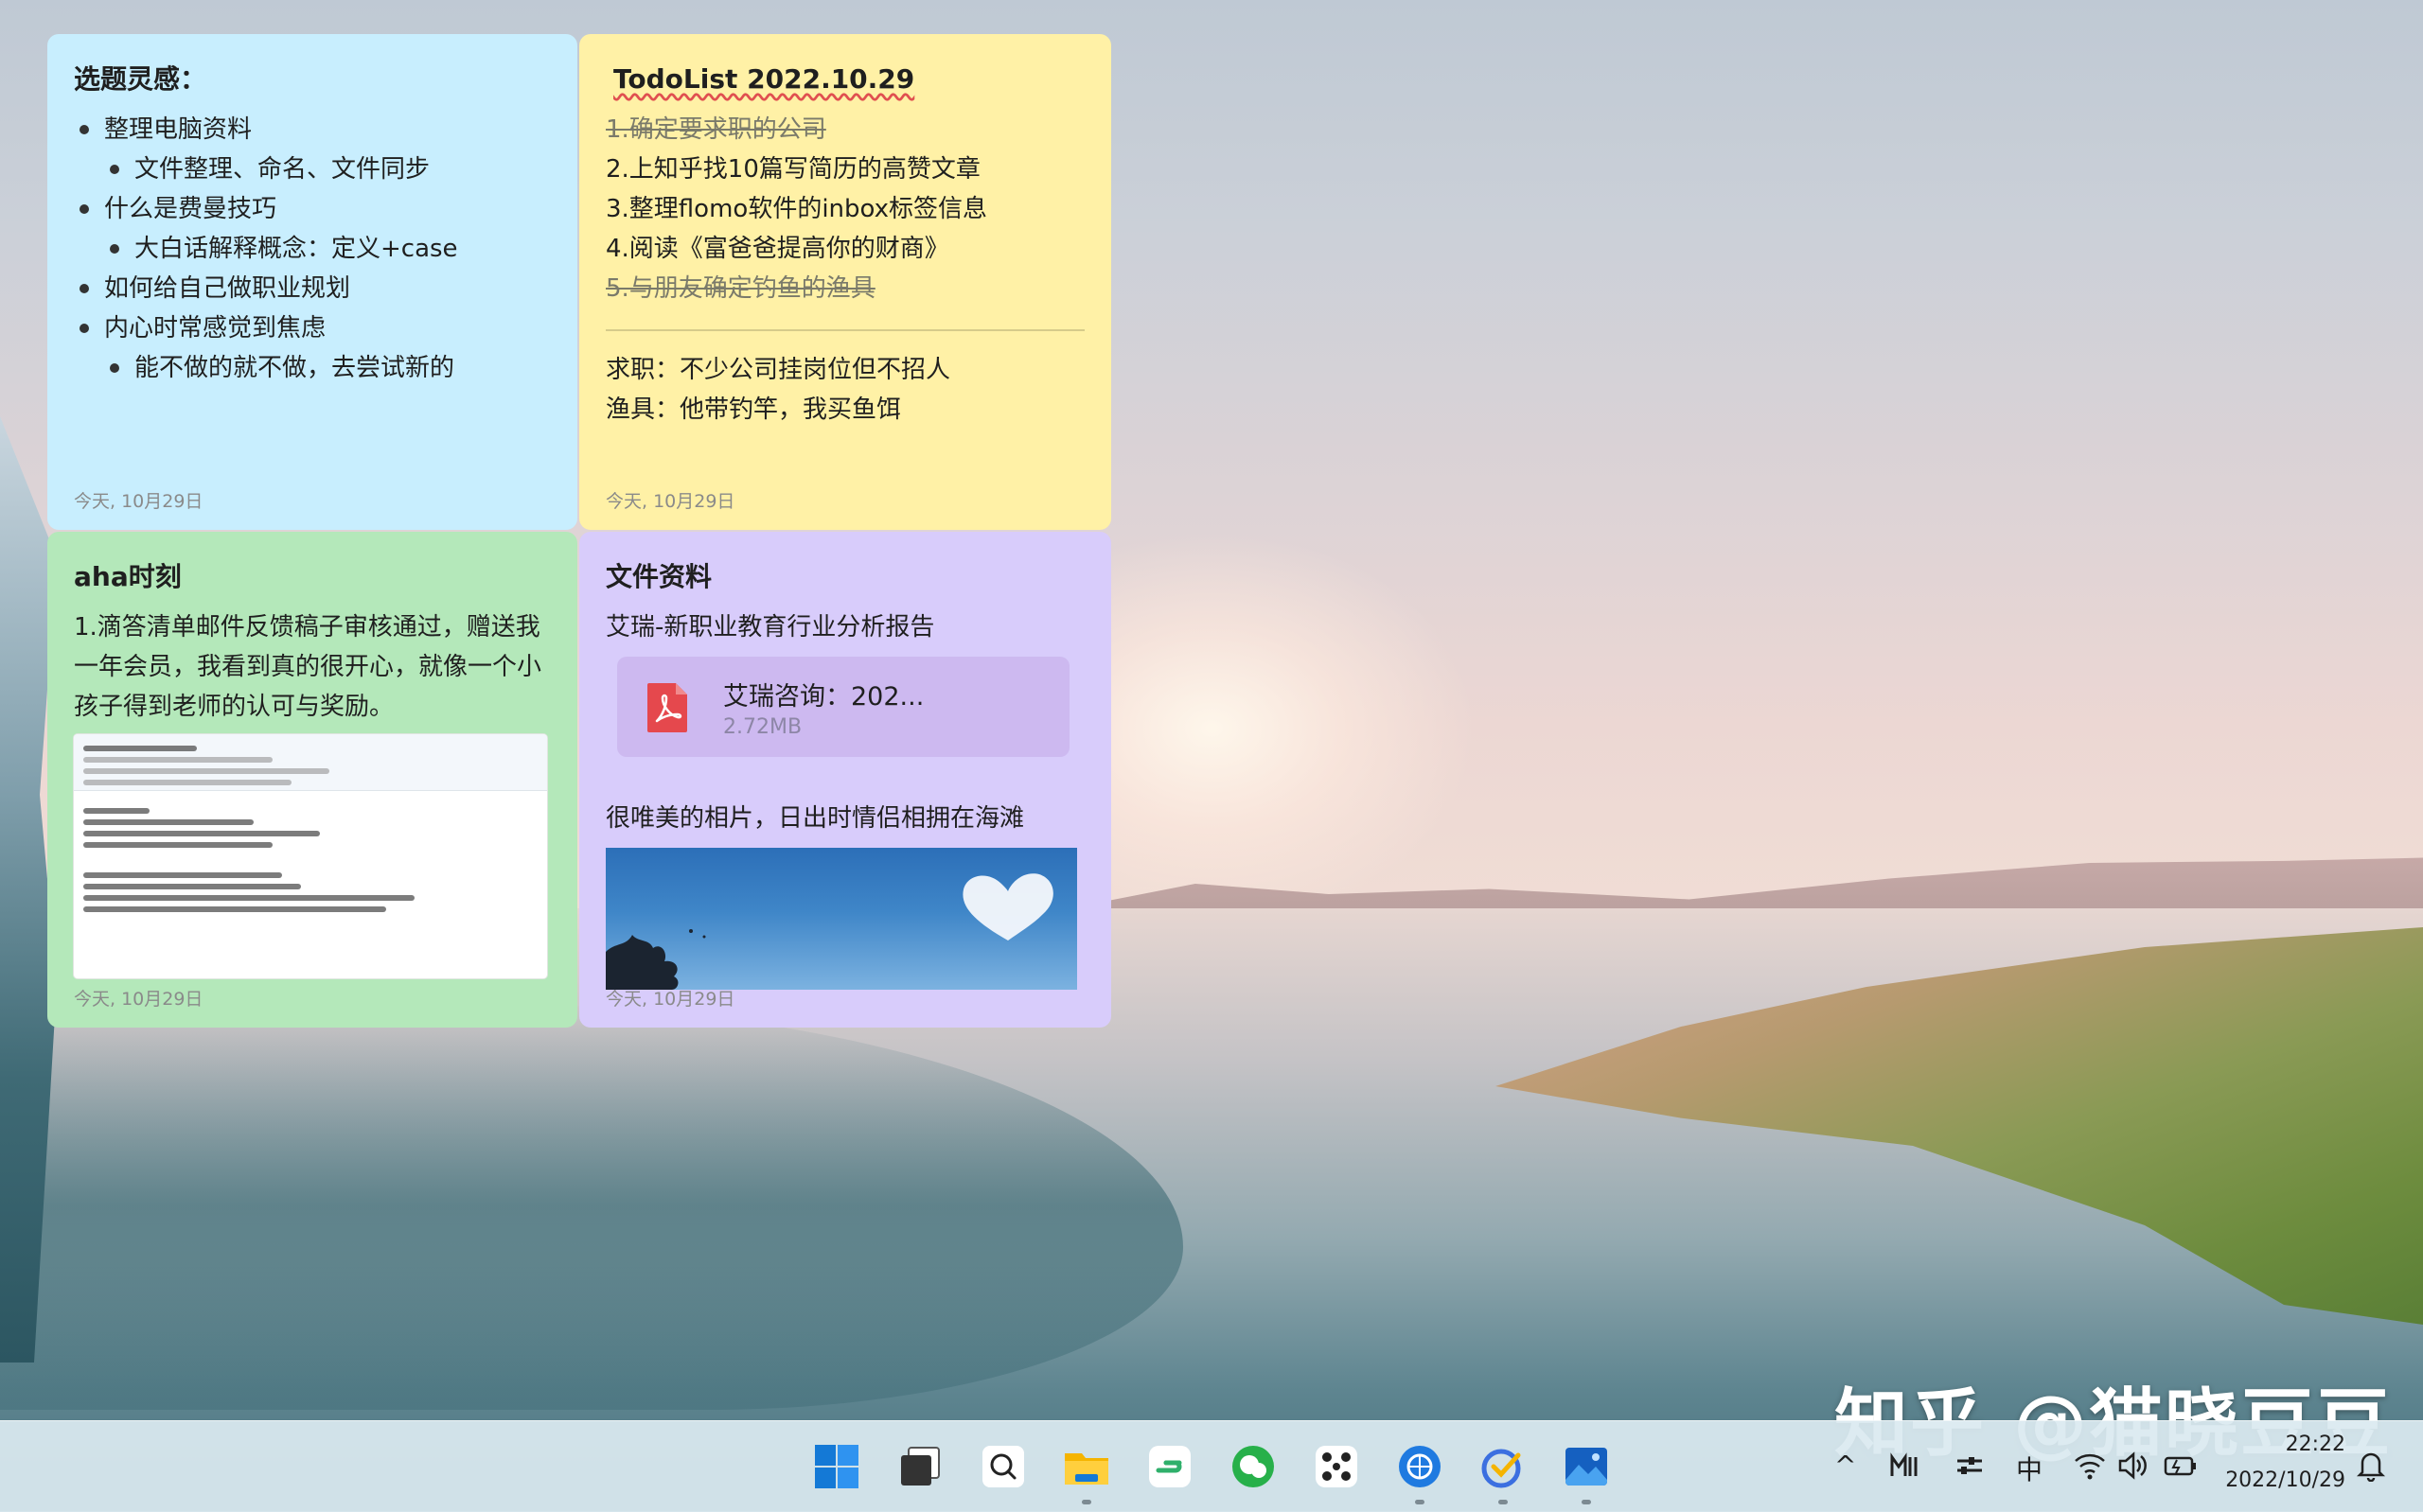  Describe the element at coordinates (2090, 1466) in the screenshot. I see `wifi-icon` at that location.